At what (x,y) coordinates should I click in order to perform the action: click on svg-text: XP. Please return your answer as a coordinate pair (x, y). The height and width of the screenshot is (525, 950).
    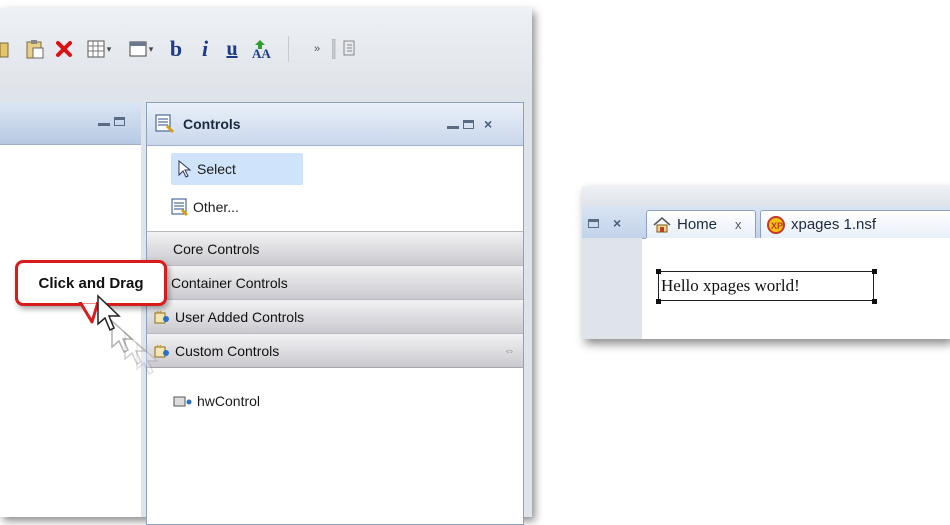
    Looking at the image, I should click on (777, 226).